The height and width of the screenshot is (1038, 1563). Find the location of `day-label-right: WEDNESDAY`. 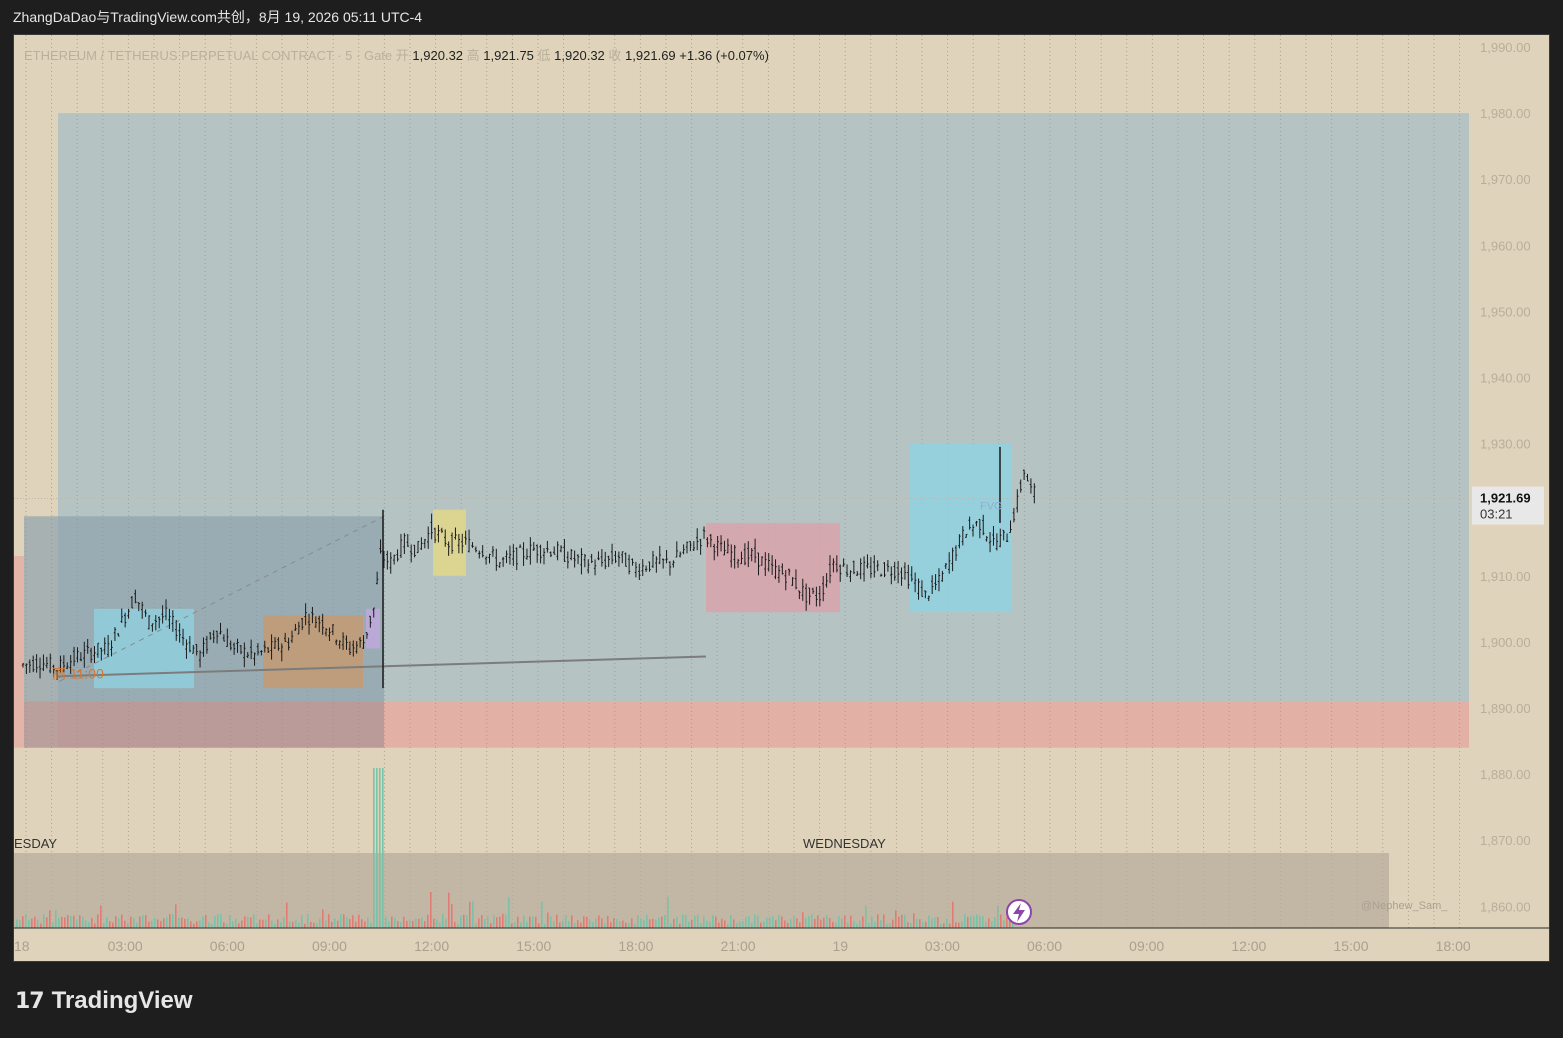

day-label-right: WEDNESDAY is located at coordinates (844, 843).